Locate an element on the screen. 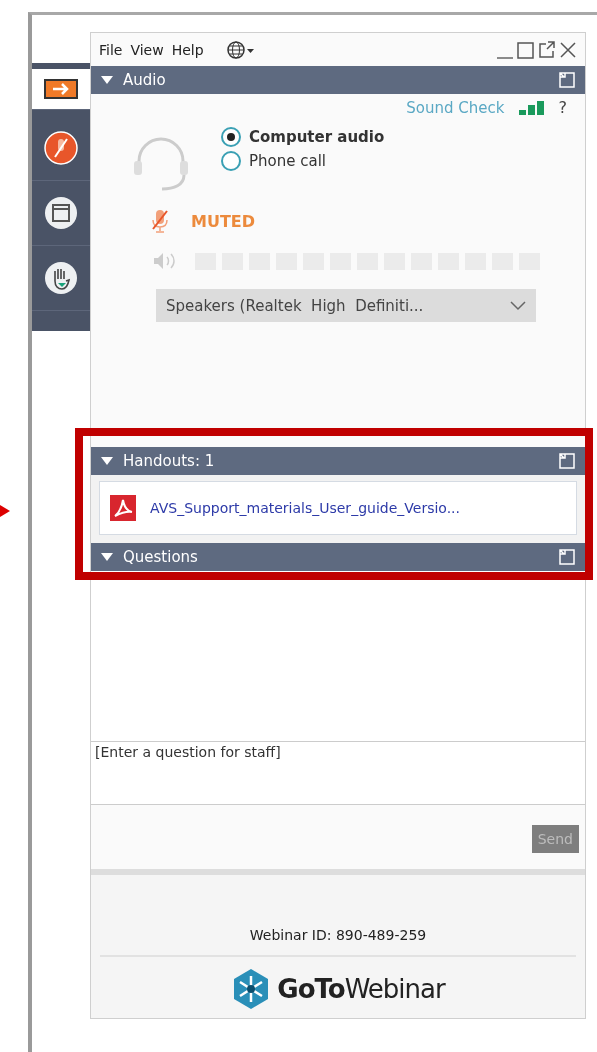 Image resolution: width=597 pixels, height=1052 pixels. menu-item: File is located at coordinates (111, 49).